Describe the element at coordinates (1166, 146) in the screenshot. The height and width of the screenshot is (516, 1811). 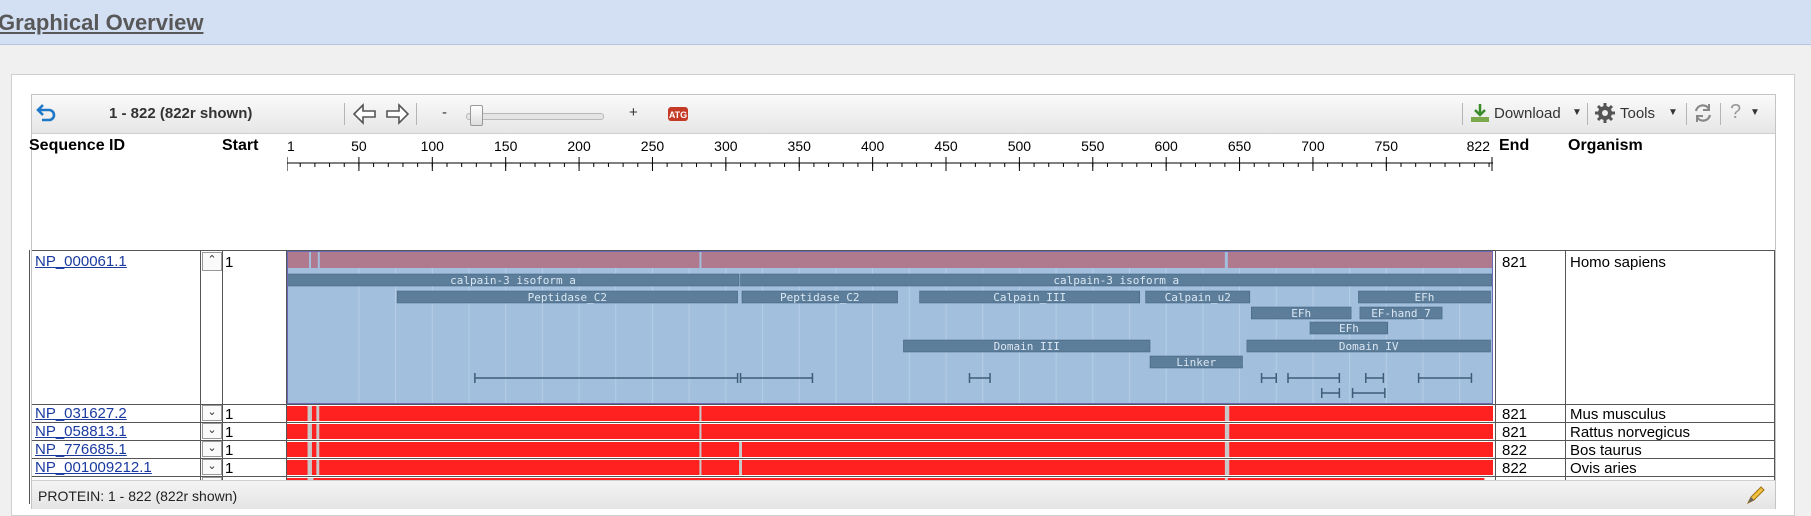
I see `ruler-tick-label: 600` at that location.